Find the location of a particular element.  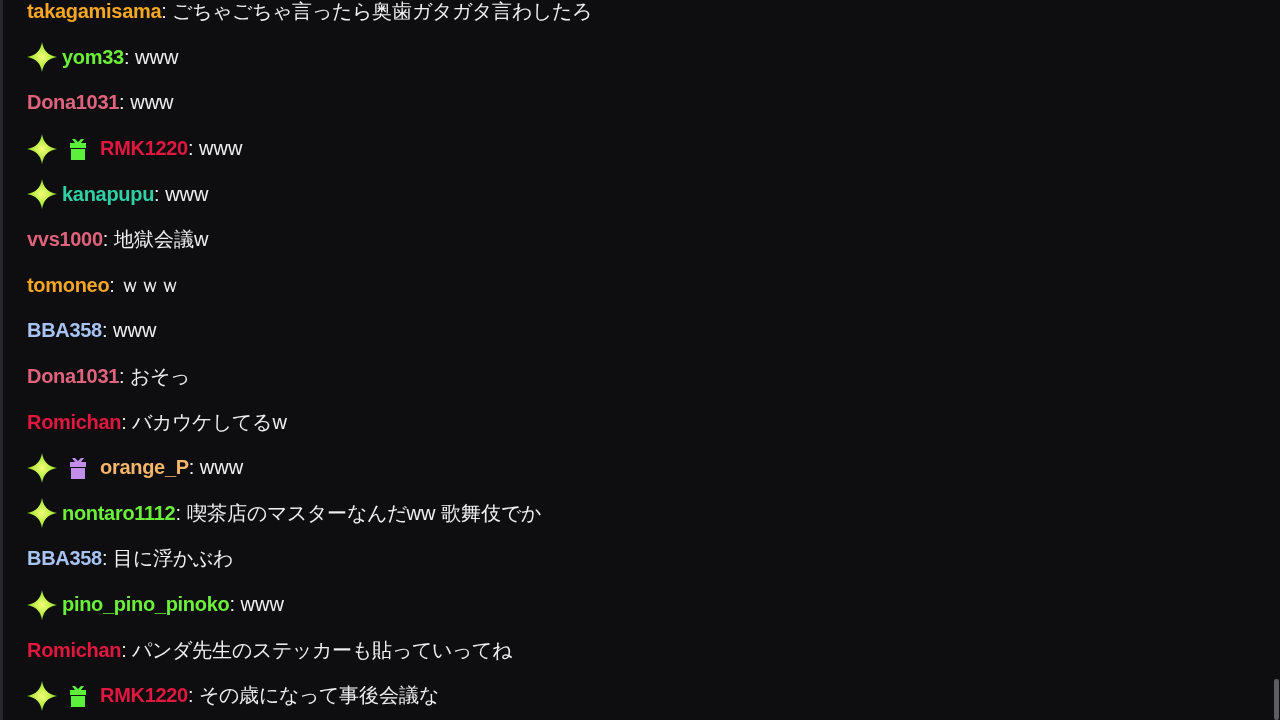

chat-message: : ごちゃごちゃ言ったら奥歯ガタガタ言わしたろ is located at coordinates (377, 12).